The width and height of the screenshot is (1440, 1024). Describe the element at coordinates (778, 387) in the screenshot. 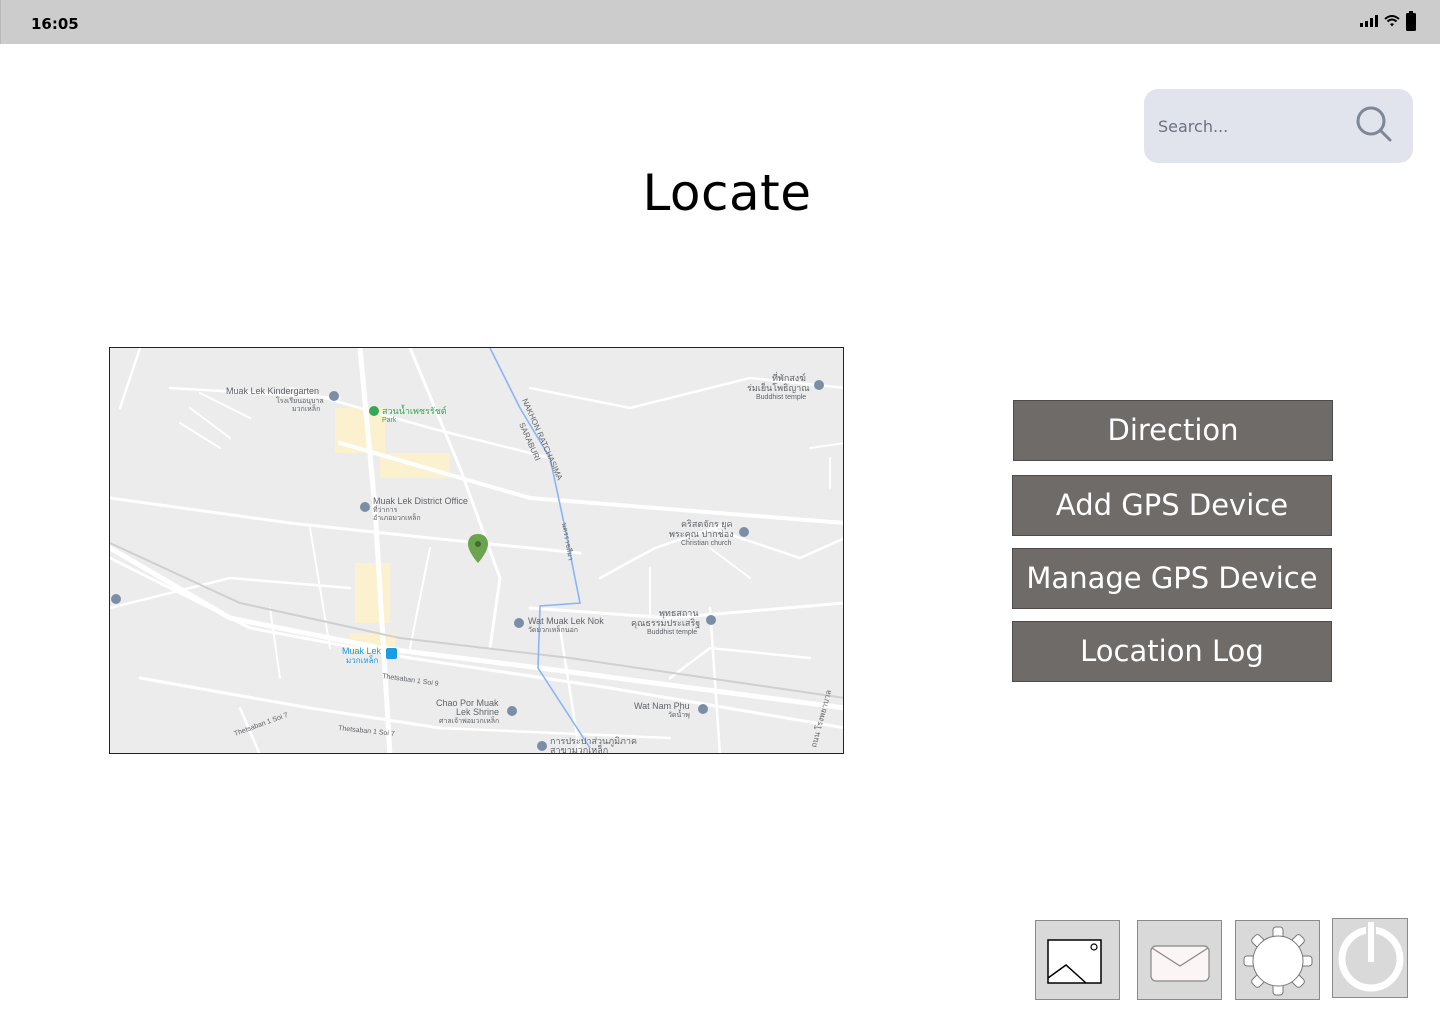

I see `map-label-temple-ne-th2: ร่มเย็นโพธิญาณ` at that location.